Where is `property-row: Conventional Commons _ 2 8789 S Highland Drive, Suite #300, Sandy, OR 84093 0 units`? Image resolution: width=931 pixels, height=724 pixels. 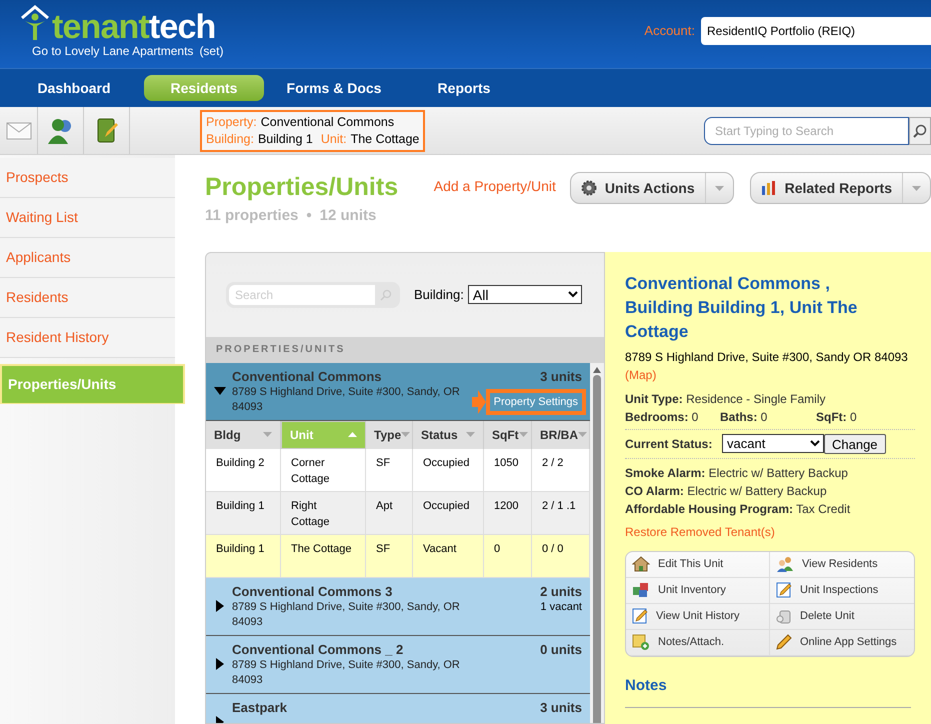
property-row: Conventional Commons _ 2 8789 S Highland Drive, Suite #300, Sandy, OR 84093 0 units is located at coordinates (398, 665).